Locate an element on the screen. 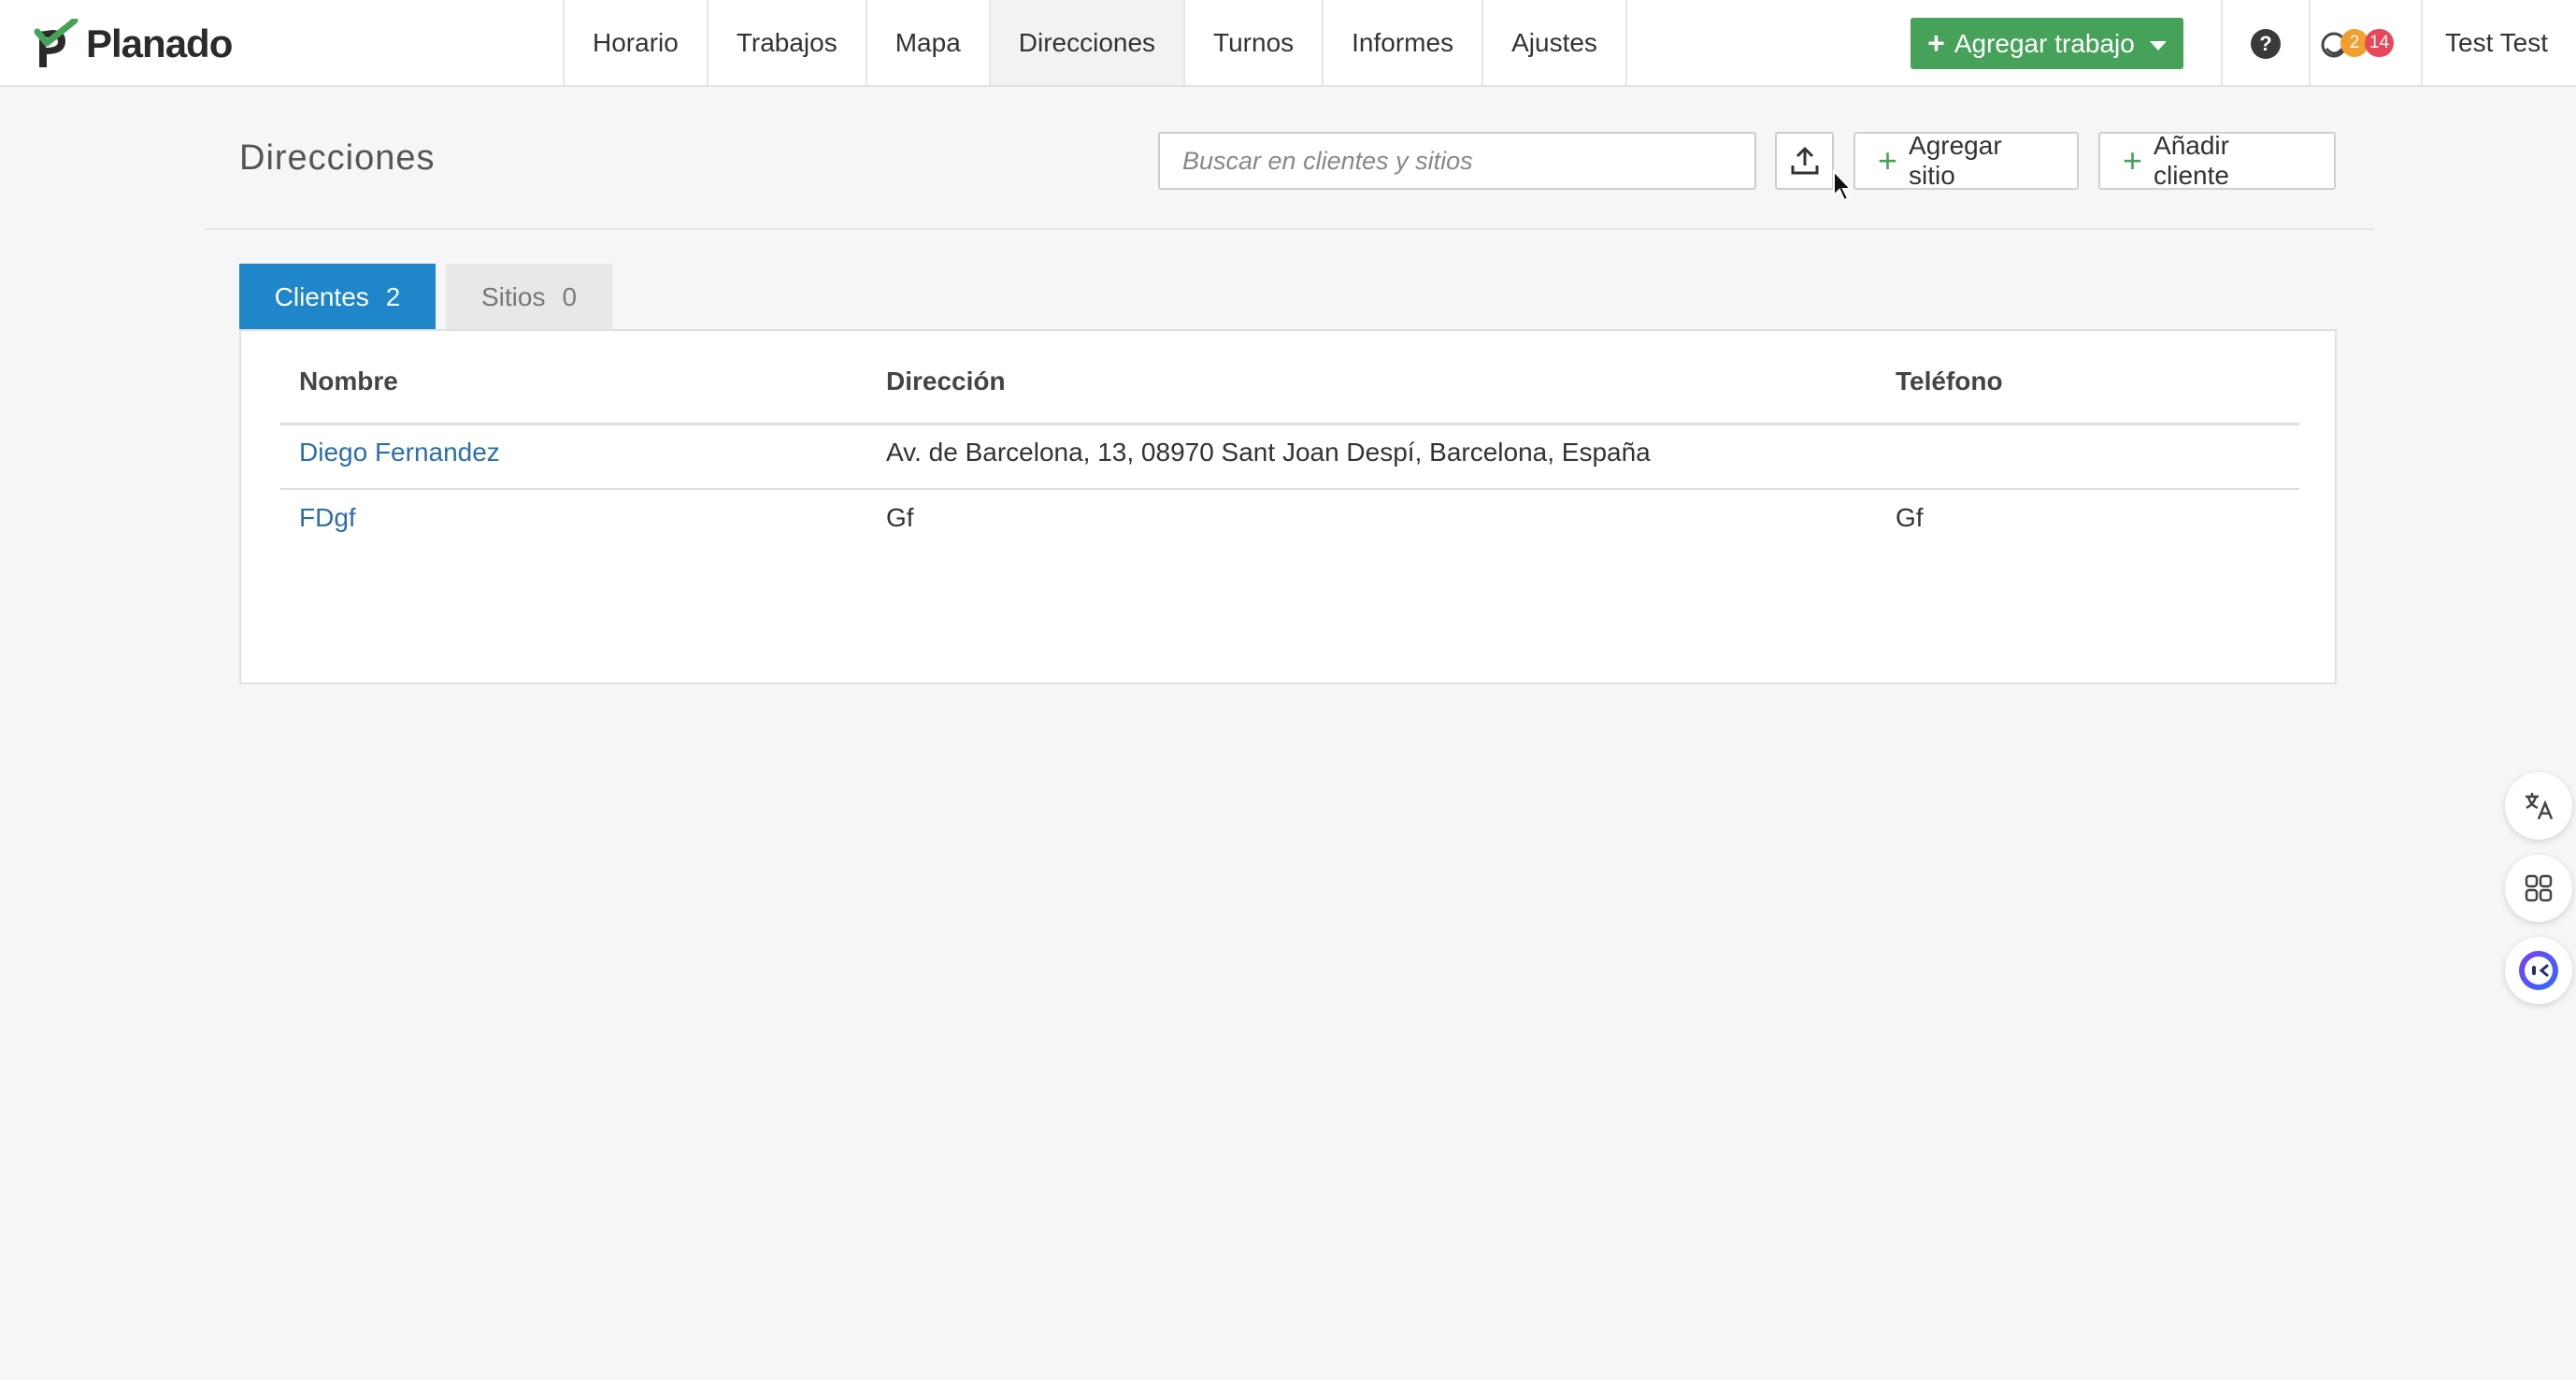  nav-item-trabajos: Trabajos is located at coordinates (787, 42).